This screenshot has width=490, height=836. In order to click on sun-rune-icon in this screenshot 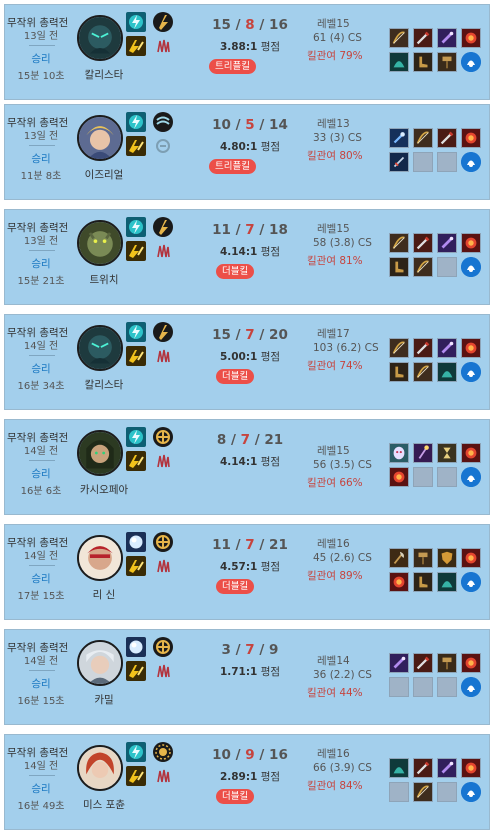, I will do `click(163, 752)`.